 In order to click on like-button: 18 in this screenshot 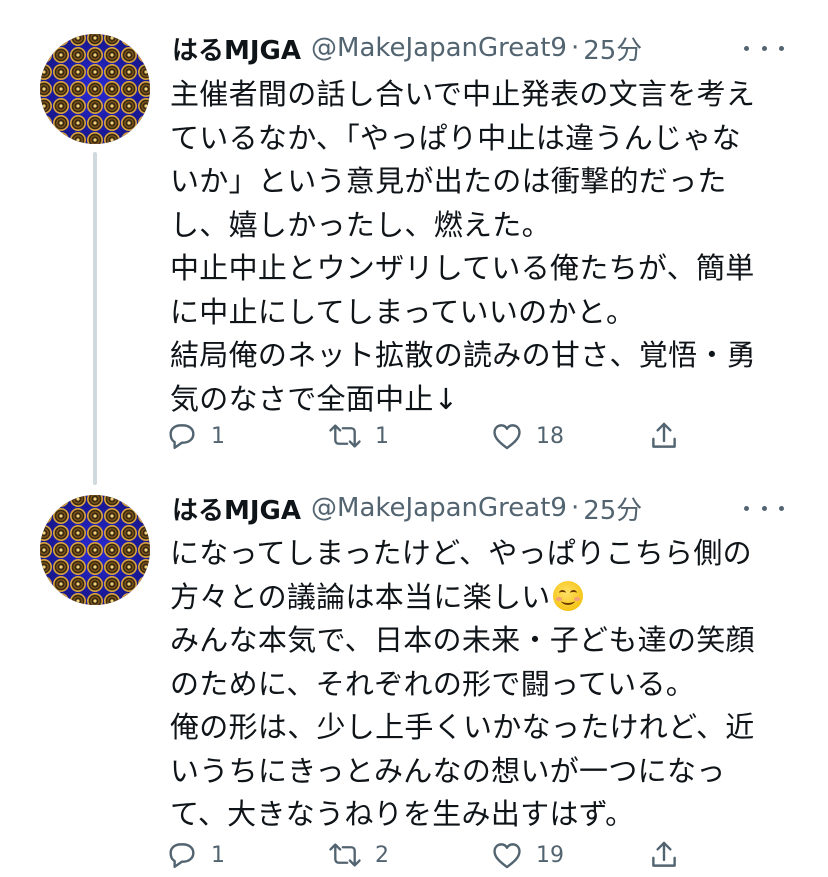, I will do `click(527, 436)`.